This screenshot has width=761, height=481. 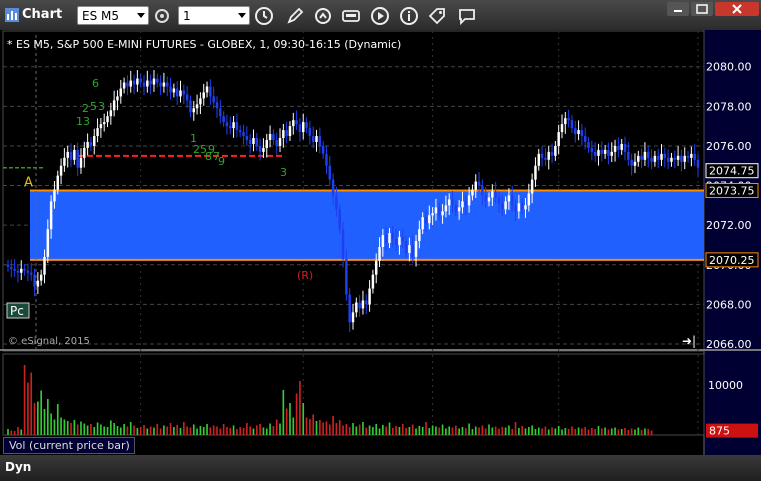 What do you see at coordinates (678, 9) in the screenshot?
I see `minimize-button` at bounding box center [678, 9].